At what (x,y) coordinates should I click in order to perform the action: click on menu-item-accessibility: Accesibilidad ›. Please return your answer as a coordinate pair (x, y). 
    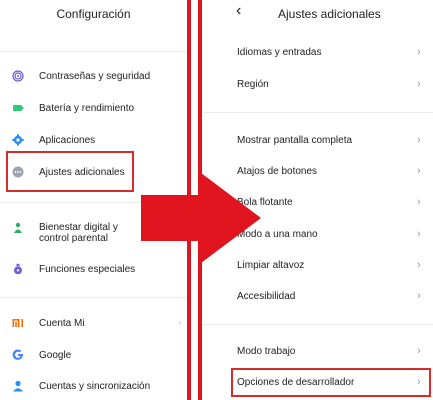
    Looking at the image, I should click on (317, 296).